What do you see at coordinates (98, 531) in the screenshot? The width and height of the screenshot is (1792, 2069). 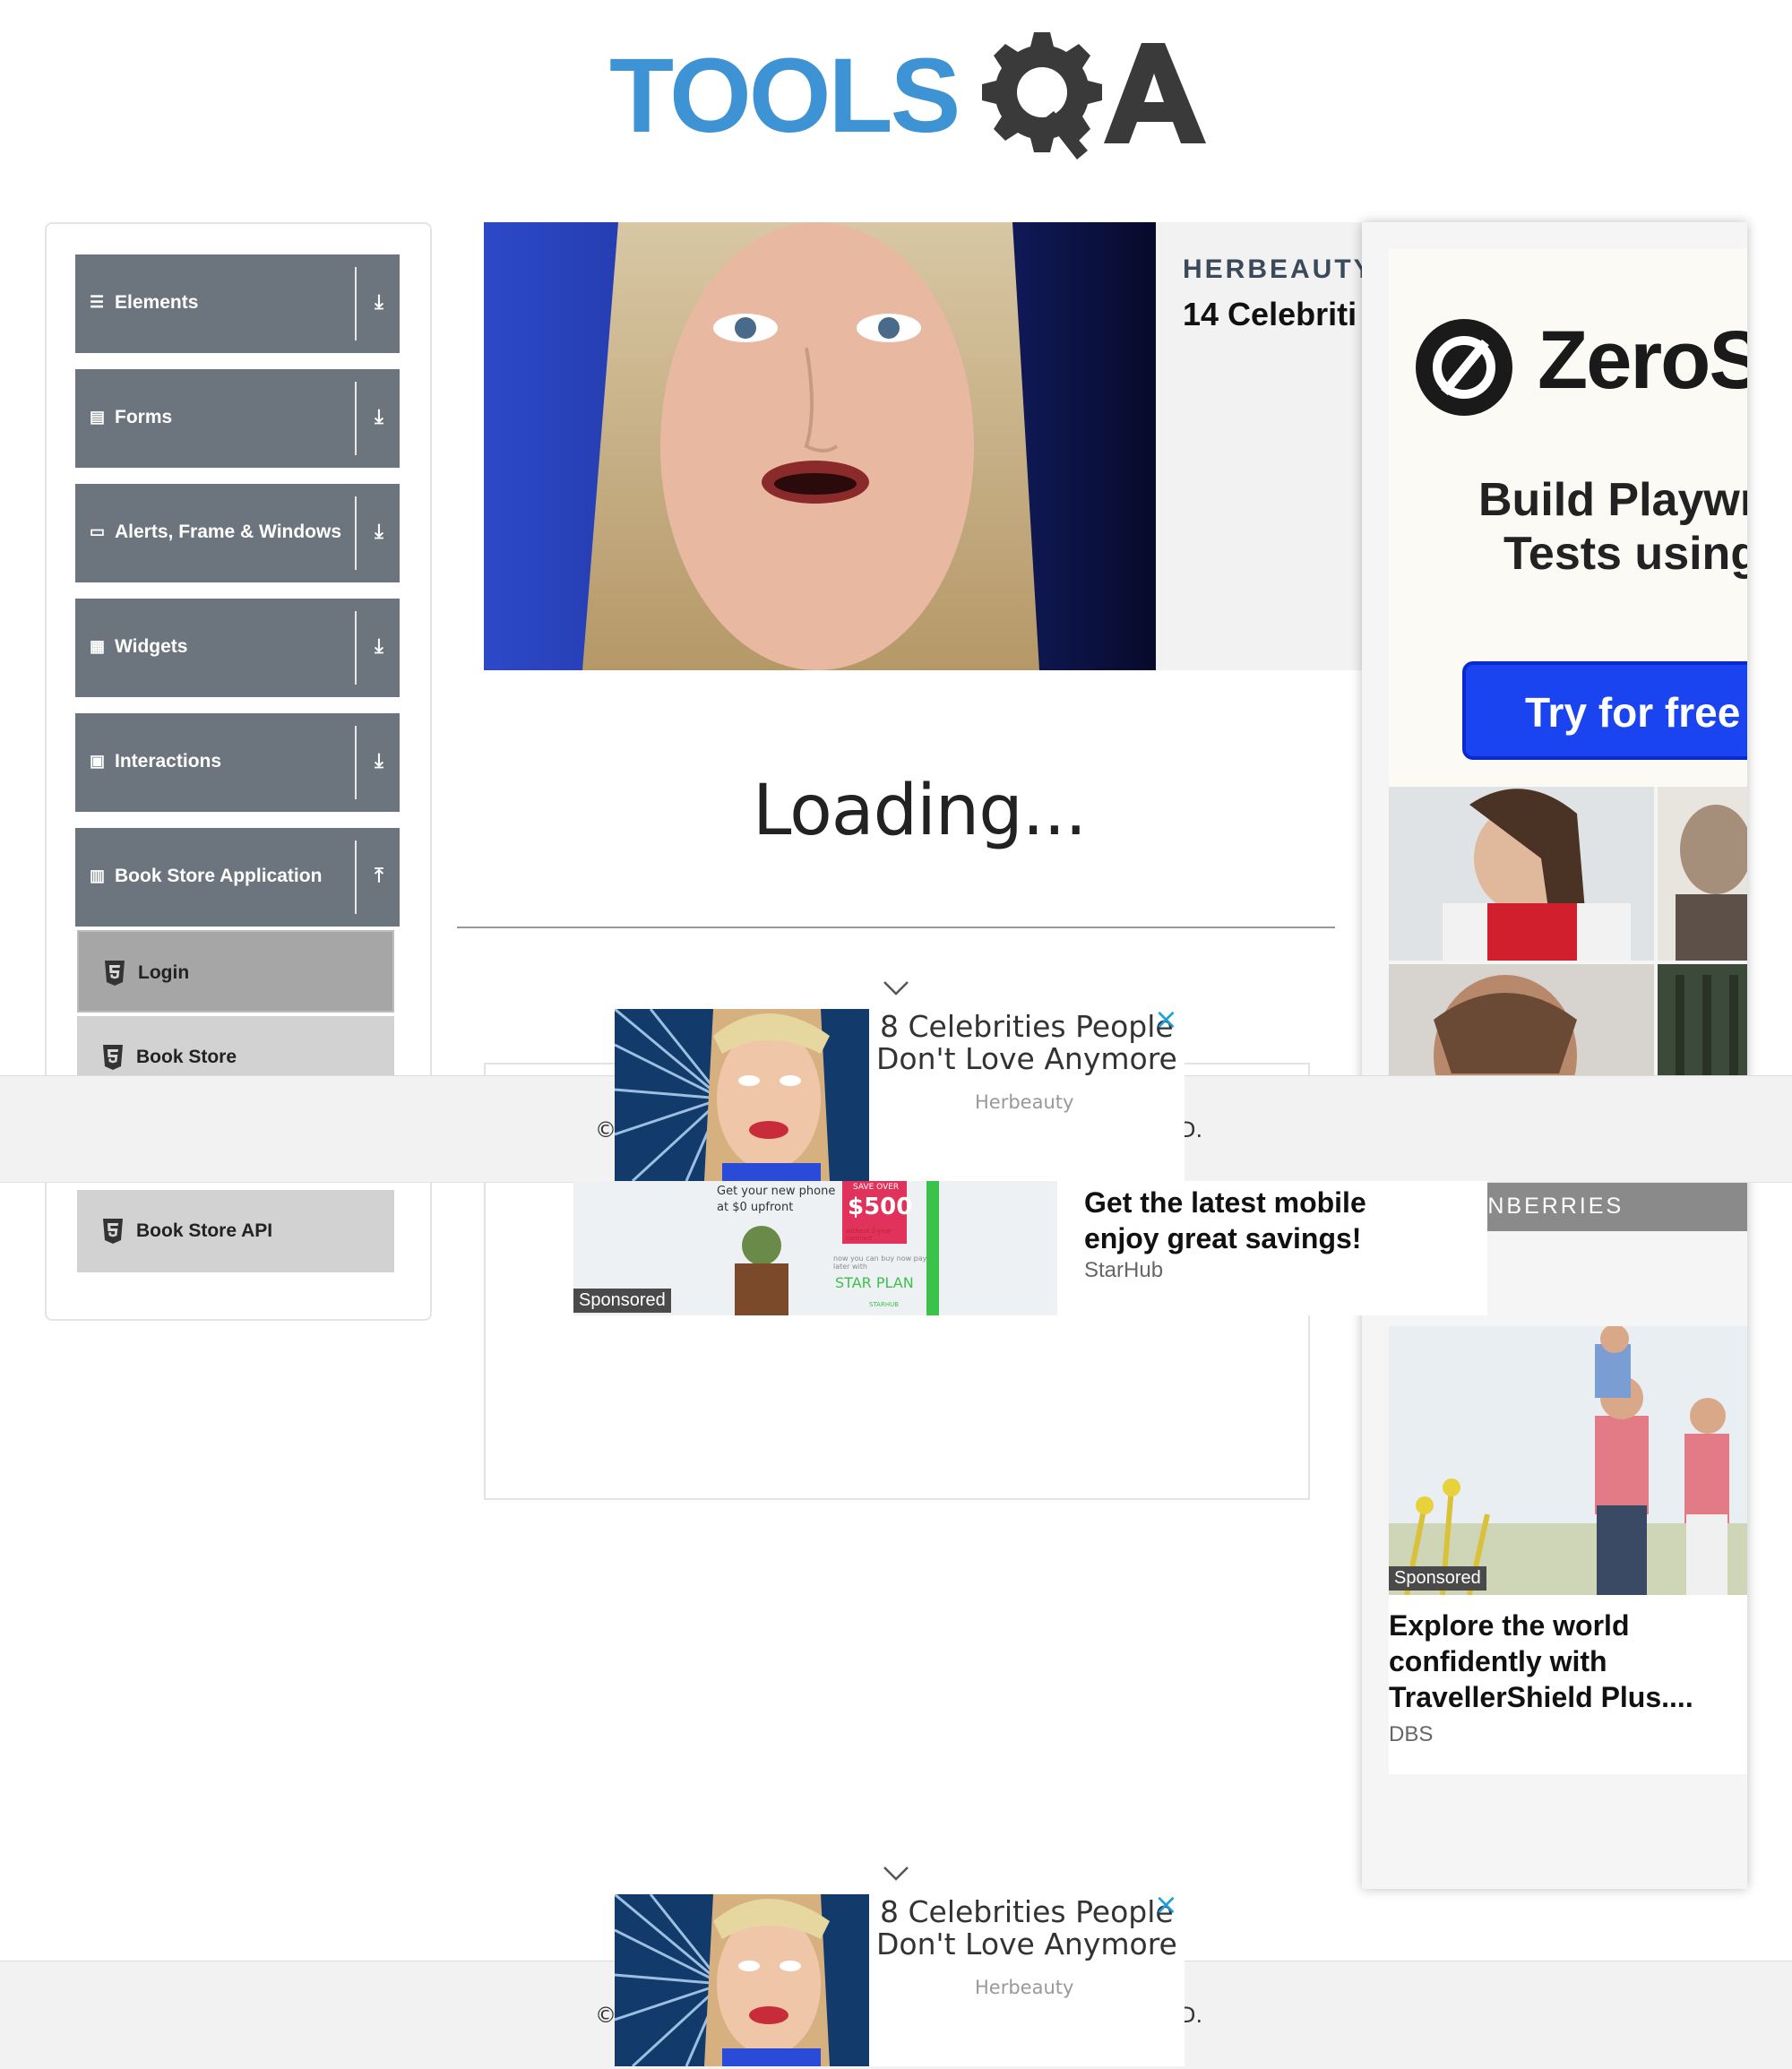 I see `window-icon: ▭` at bounding box center [98, 531].